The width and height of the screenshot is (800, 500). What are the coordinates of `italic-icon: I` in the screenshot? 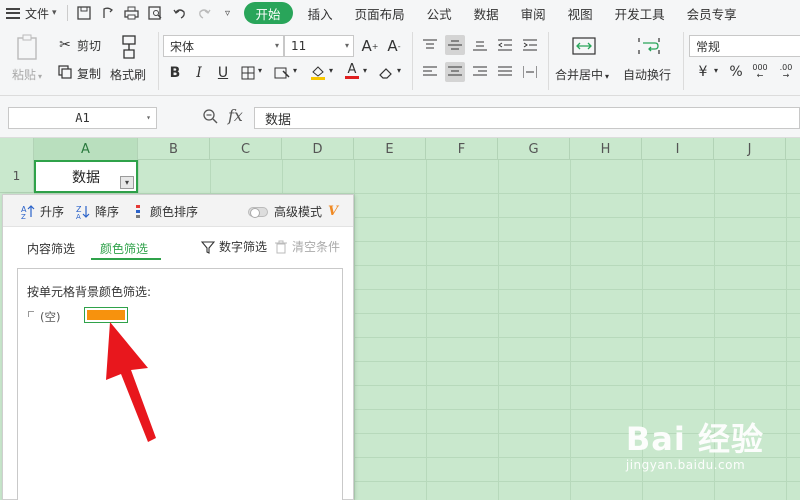 It's located at (199, 73).